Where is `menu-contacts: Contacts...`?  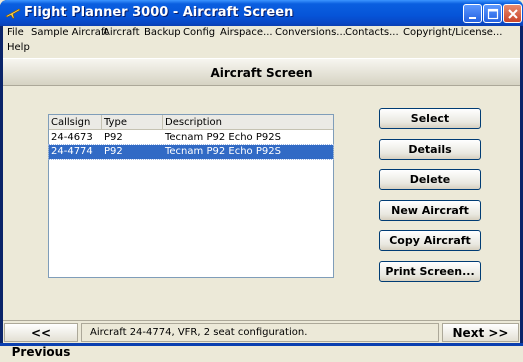
menu-contacts: Contacts... is located at coordinates (372, 32).